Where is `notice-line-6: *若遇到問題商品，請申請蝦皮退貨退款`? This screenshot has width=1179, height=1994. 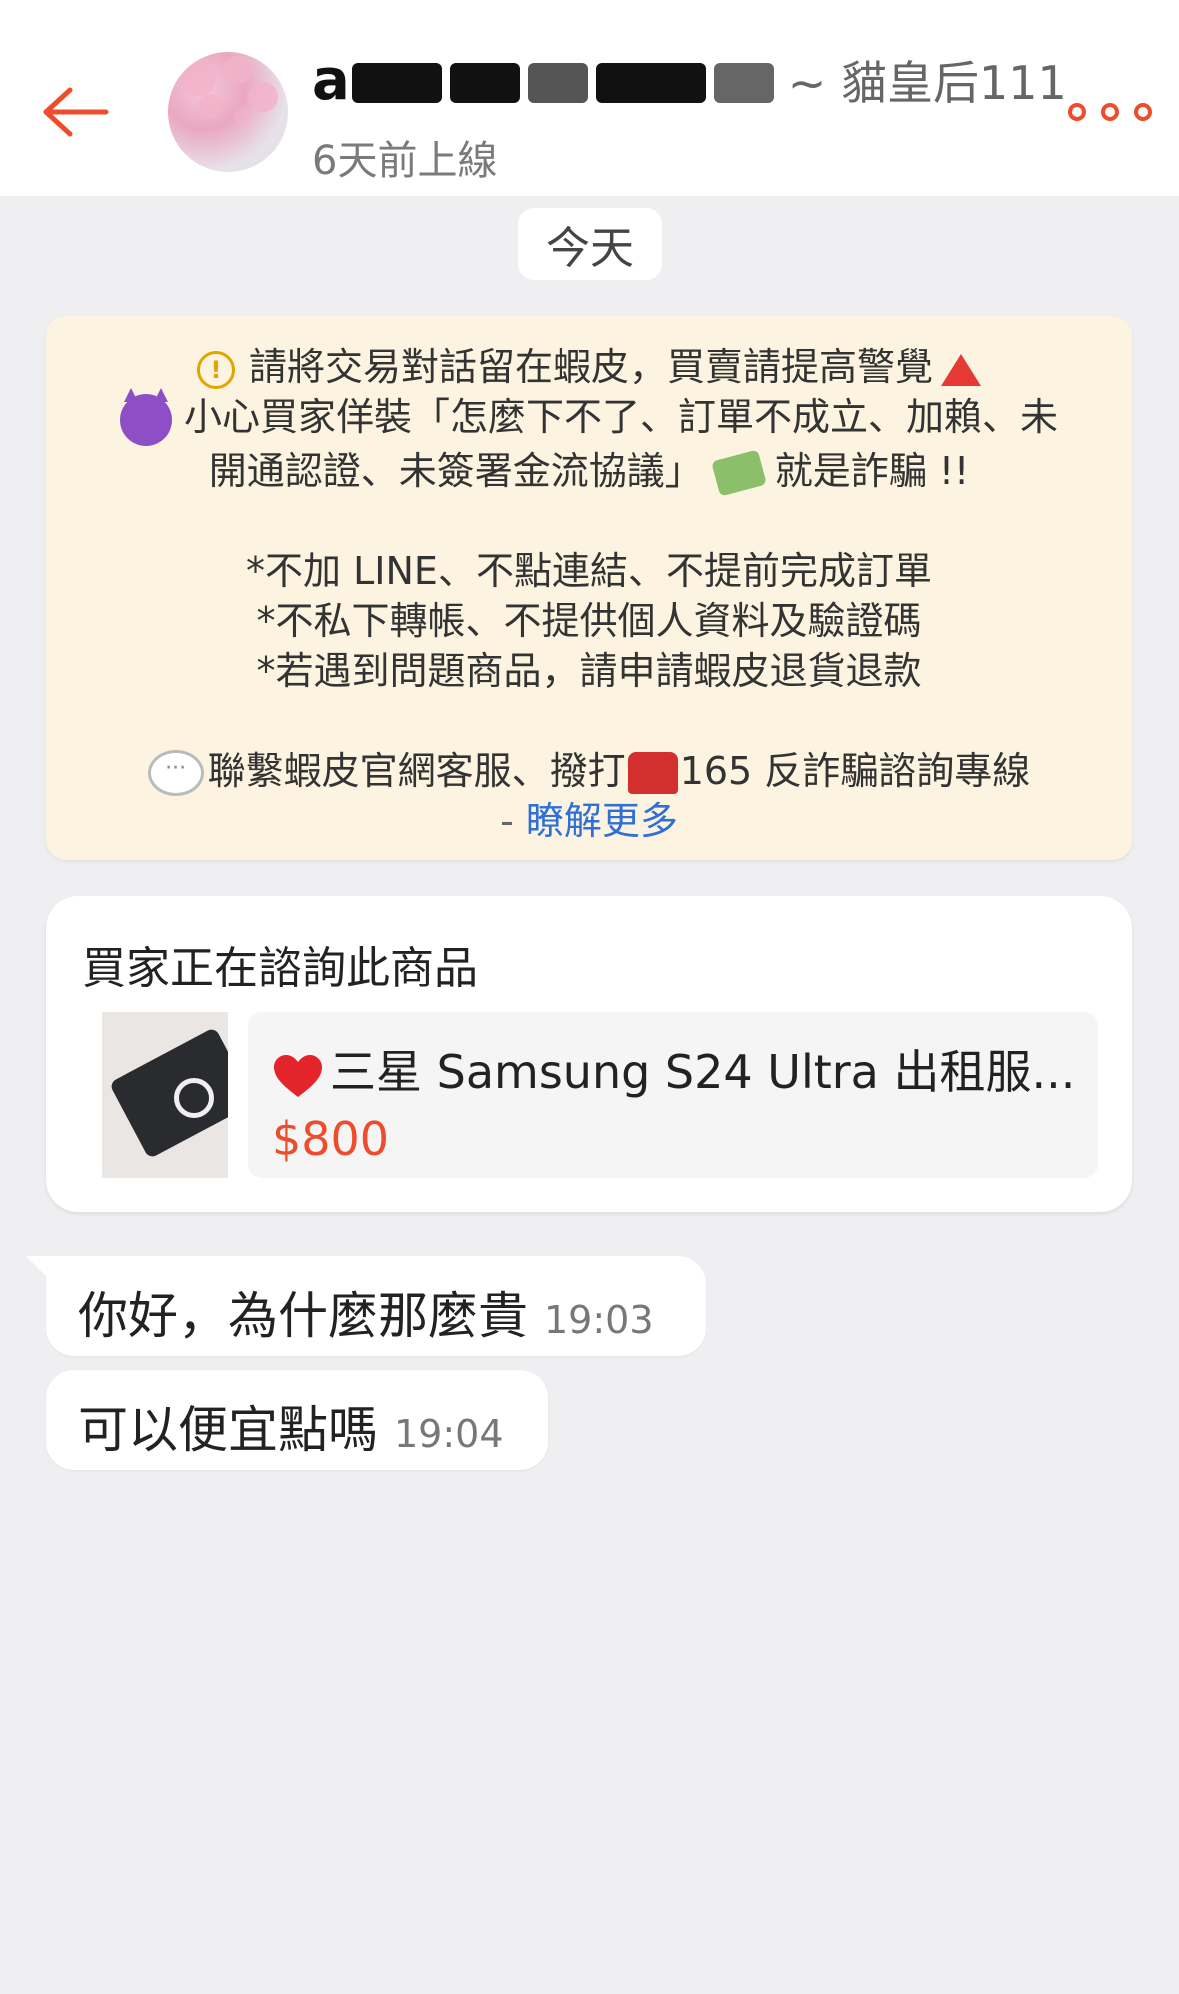
notice-line-6: *若遇到問題商品，請申請蝦皮退貨退款 is located at coordinates (589, 670).